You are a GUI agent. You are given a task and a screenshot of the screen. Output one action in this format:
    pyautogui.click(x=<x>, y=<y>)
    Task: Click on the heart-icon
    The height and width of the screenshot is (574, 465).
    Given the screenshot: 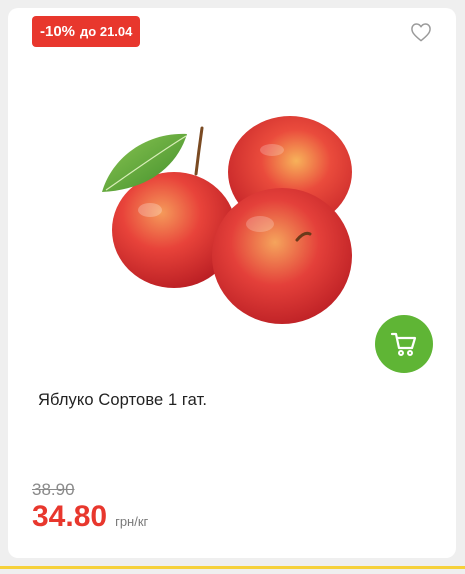 What is the action you would take?
    pyautogui.click(x=421, y=32)
    